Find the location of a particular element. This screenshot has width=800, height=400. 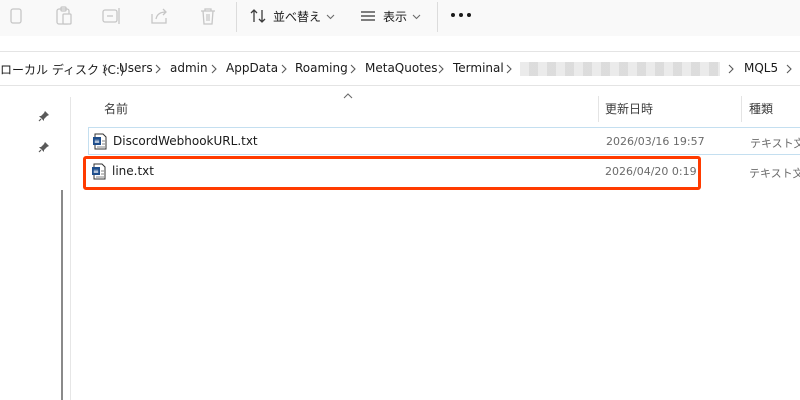

breadcrumb-terminal: Terminal is located at coordinates (478, 68).